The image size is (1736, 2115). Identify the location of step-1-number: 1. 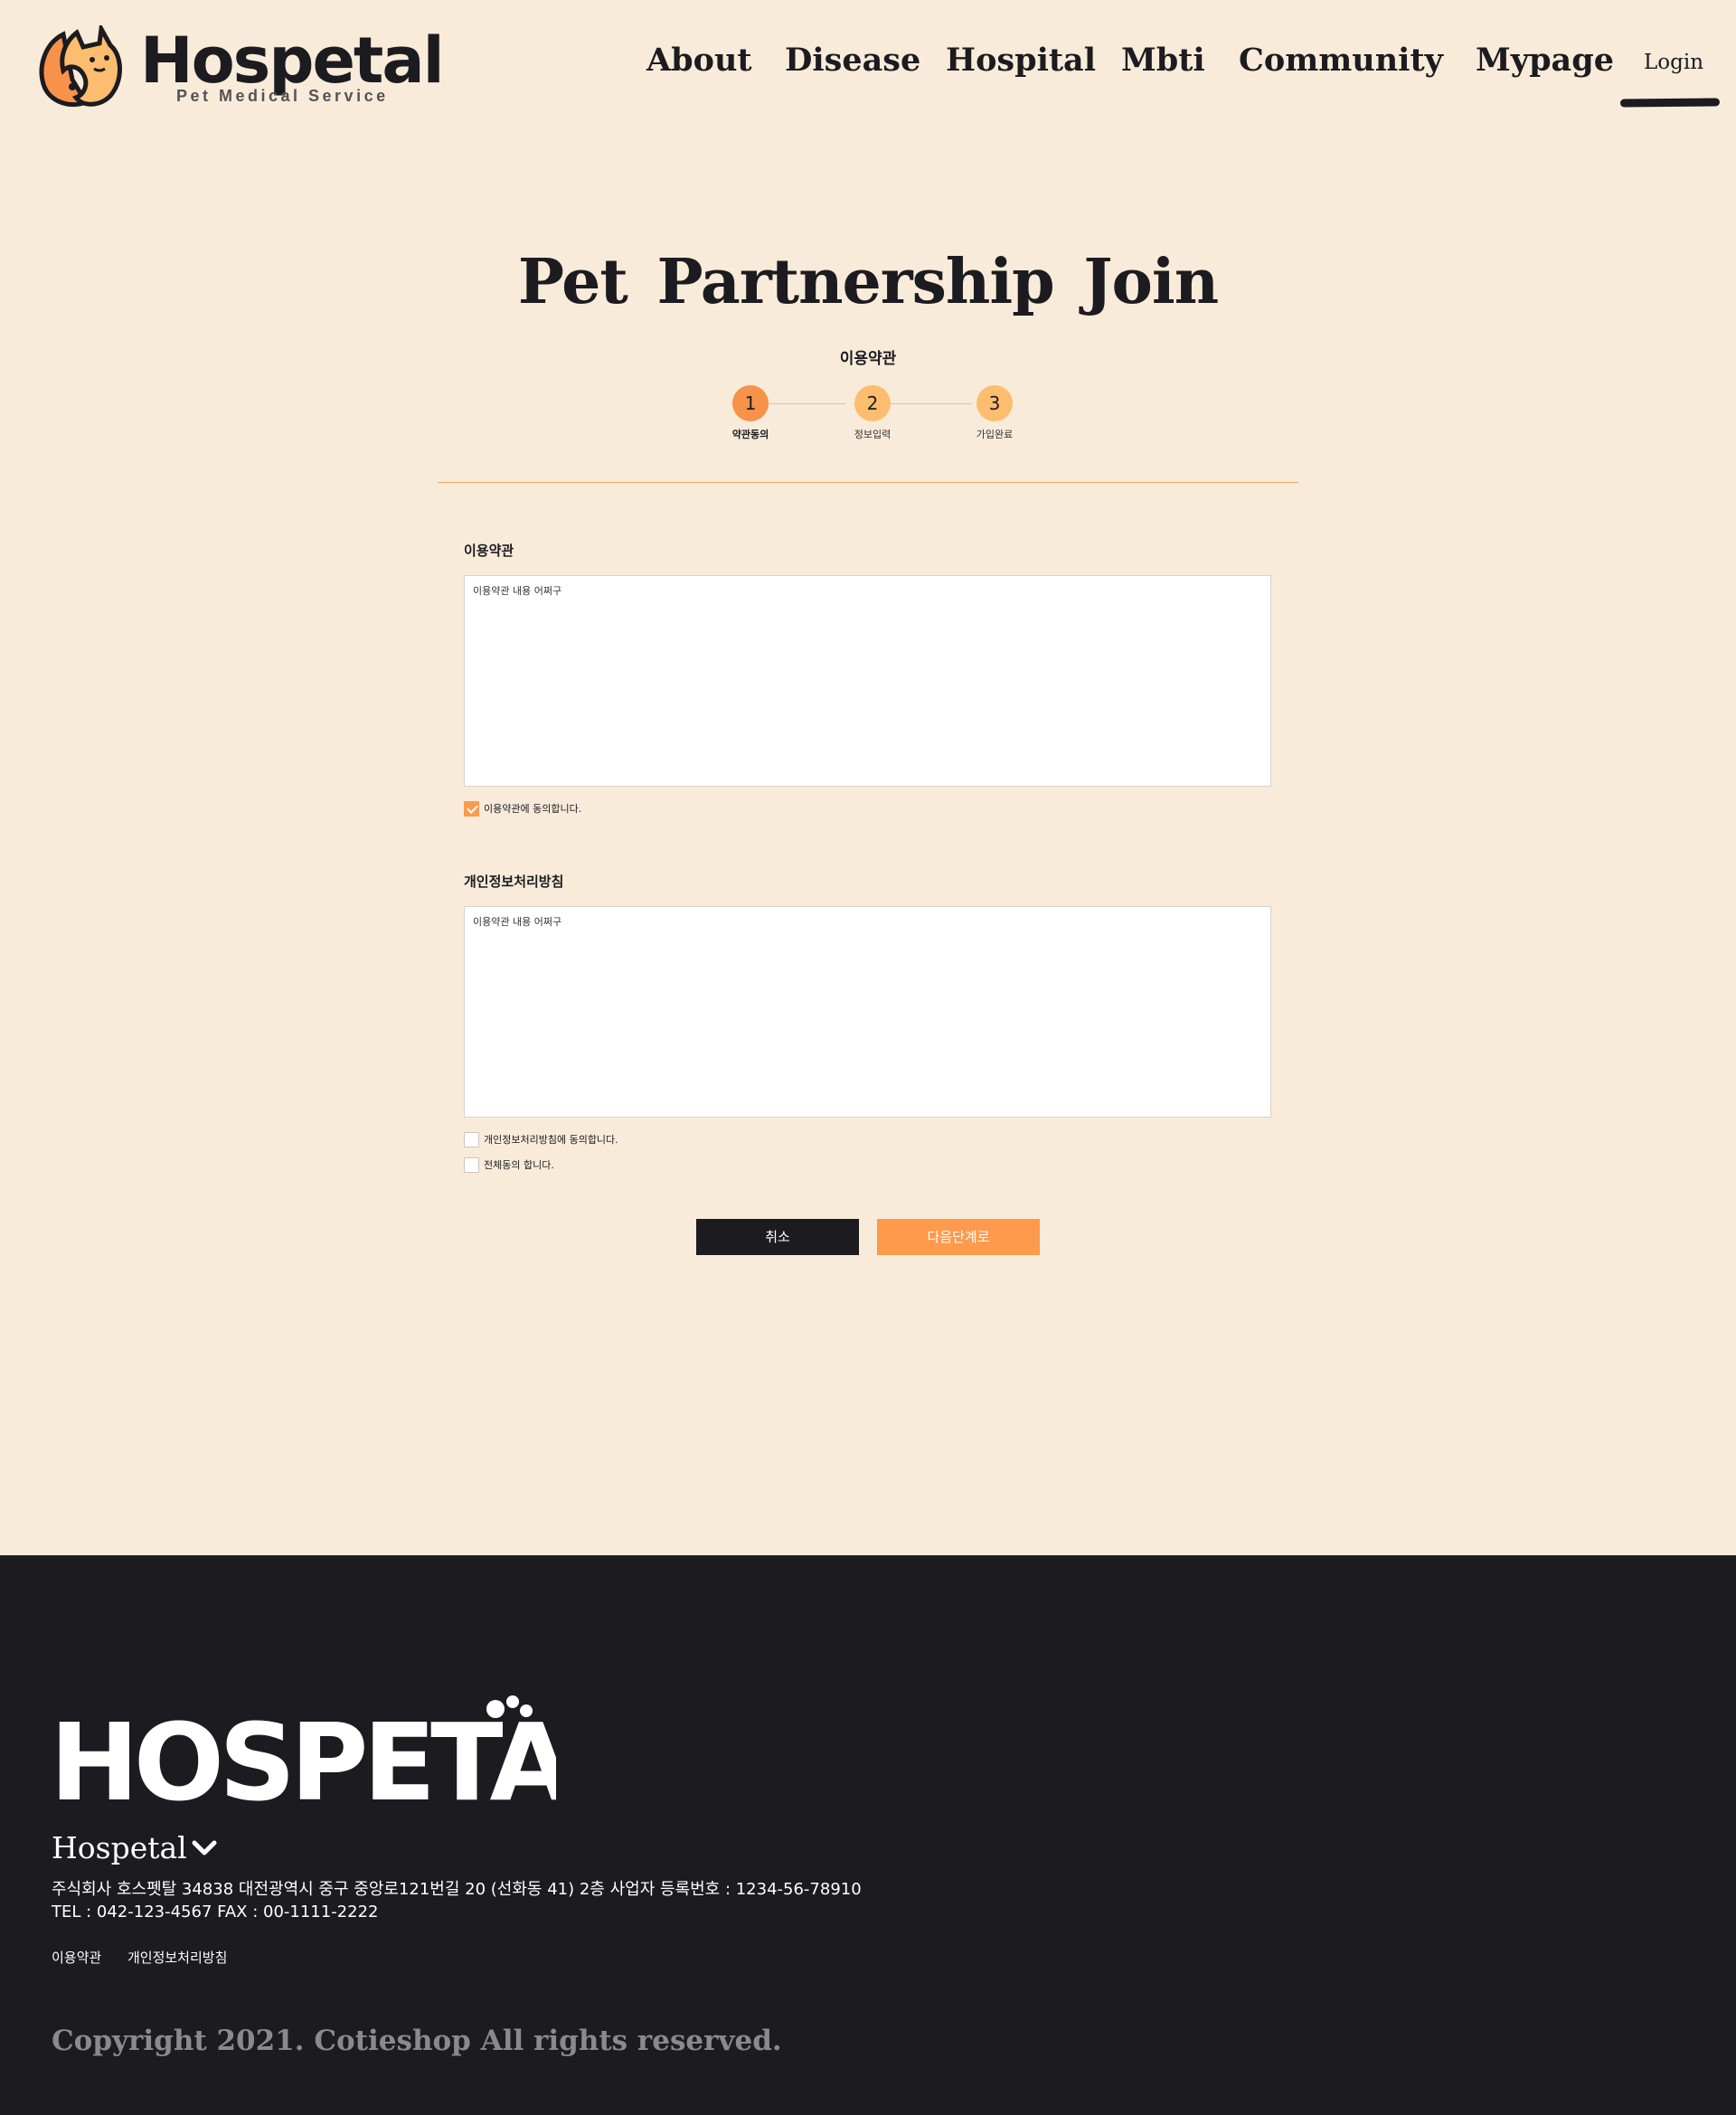
(750, 403).